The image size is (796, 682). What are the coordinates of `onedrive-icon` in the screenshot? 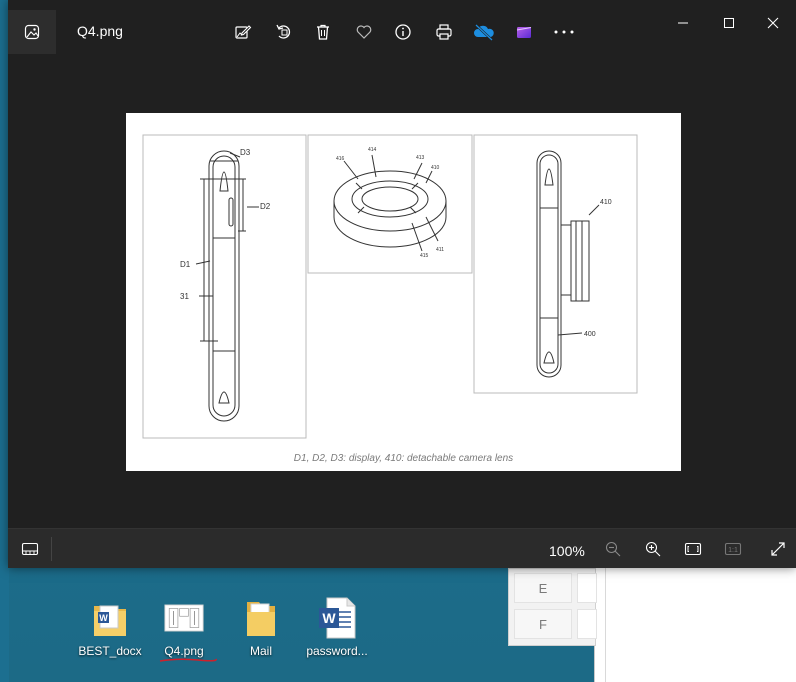 It's located at (484, 32).